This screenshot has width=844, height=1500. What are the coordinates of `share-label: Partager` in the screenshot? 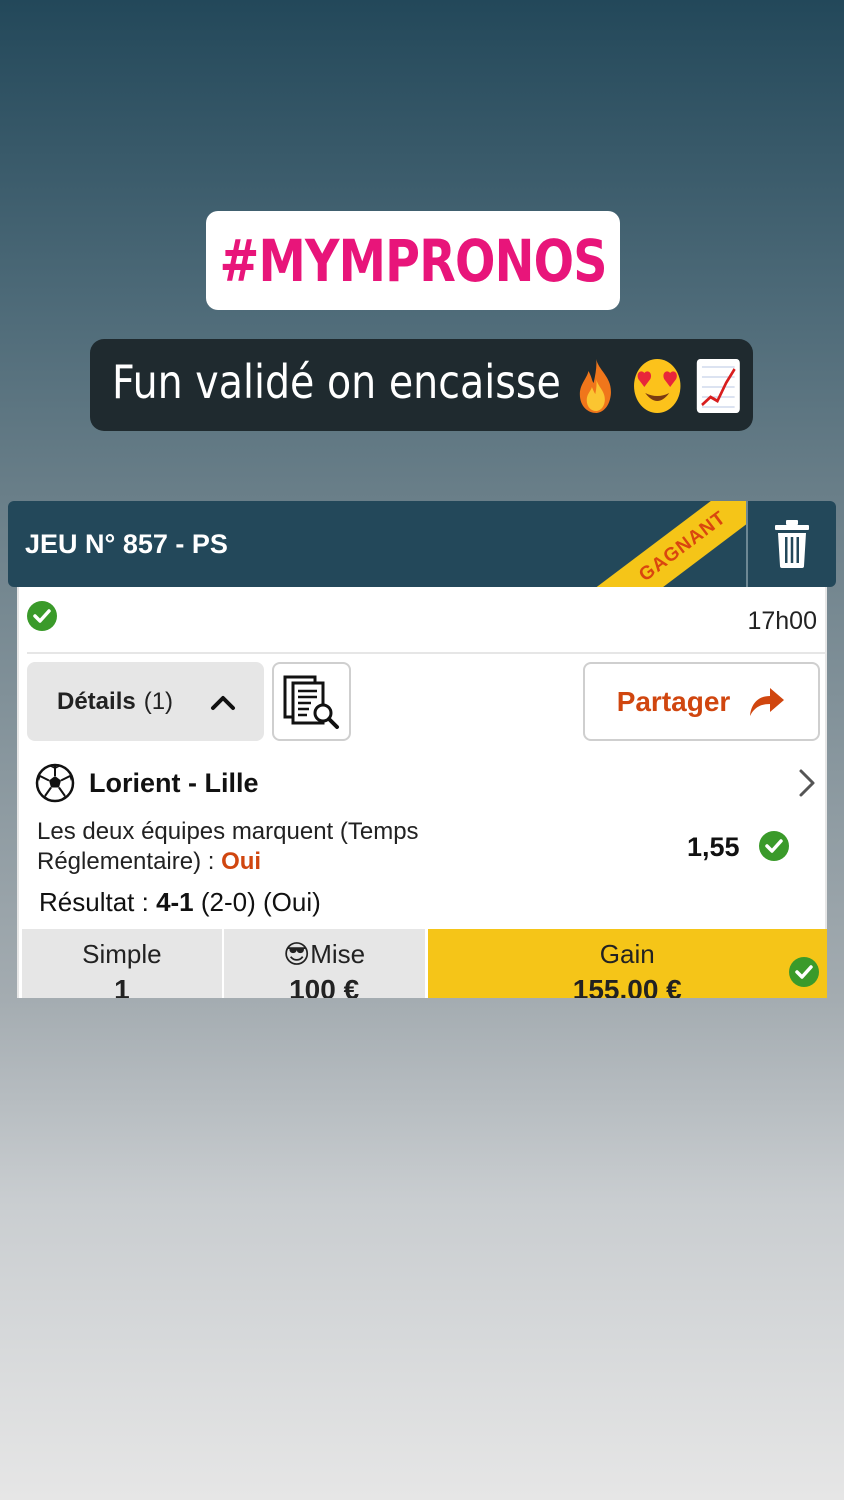 It's located at (673, 701).